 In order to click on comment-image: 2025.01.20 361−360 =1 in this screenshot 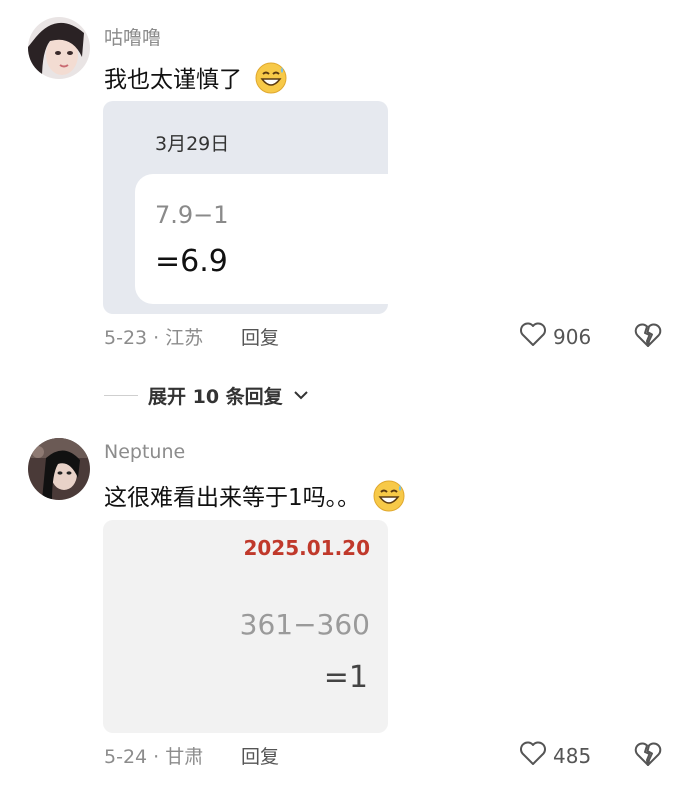, I will do `click(245, 626)`.